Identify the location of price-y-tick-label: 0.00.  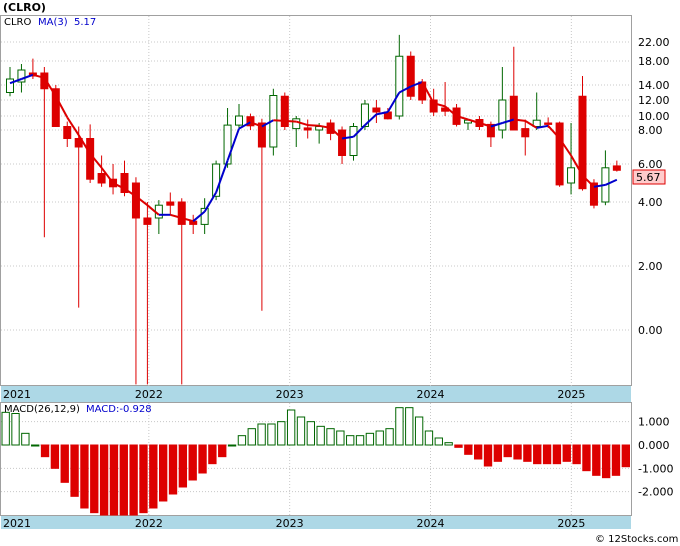
(650, 330).